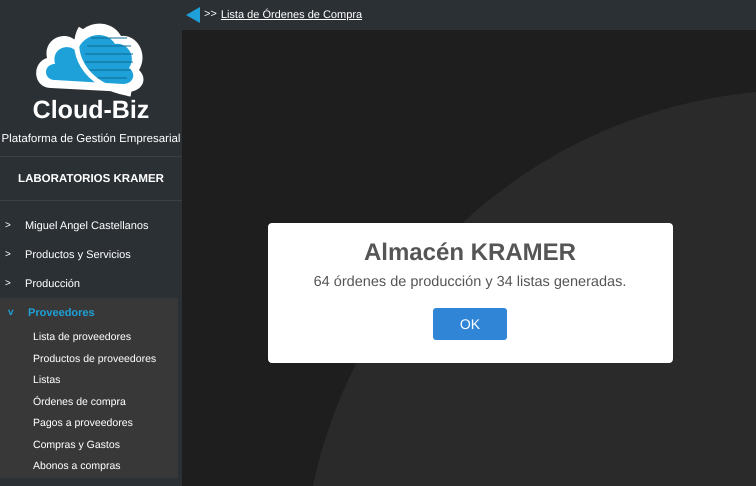 Image resolution: width=756 pixels, height=486 pixels. What do you see at coordinates (470, 282) in the screenshot?
I see `dialog-message: 64 órdenes de producción y 34 listas generadas.` at bounding box center [470, 282].